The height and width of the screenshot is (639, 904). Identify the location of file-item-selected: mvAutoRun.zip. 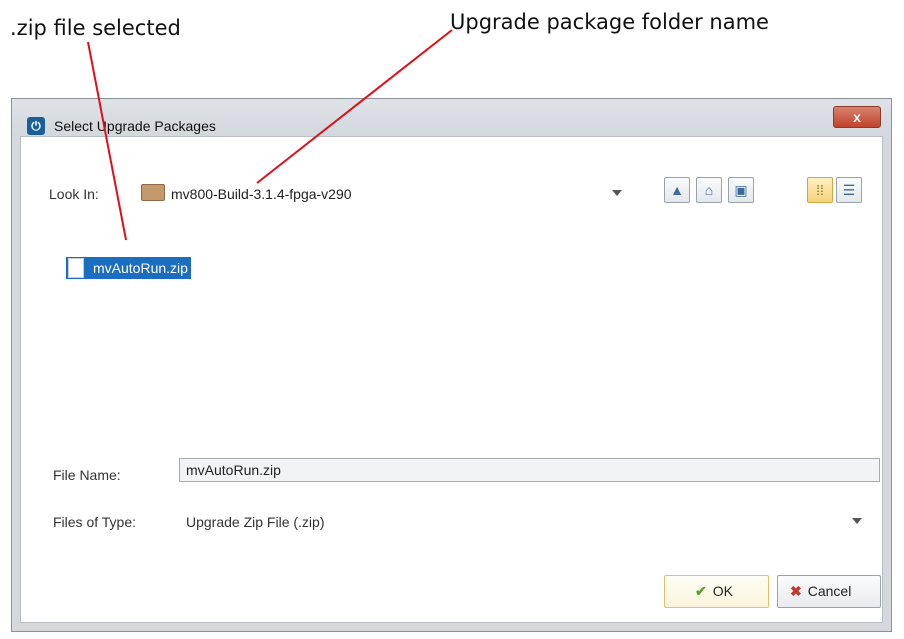
(128, 268).